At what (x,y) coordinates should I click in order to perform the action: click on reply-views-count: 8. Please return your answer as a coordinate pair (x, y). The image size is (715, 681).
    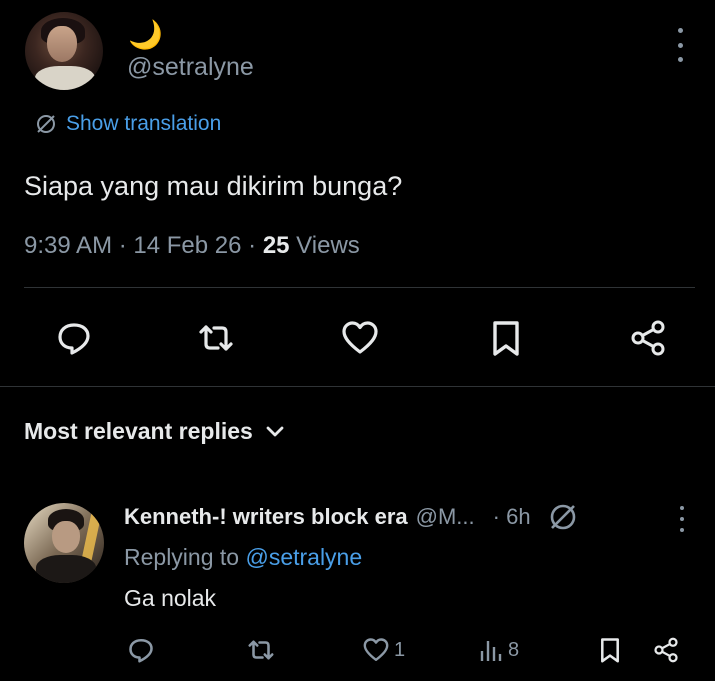
    Looking at the image, I should click on (514, 649).